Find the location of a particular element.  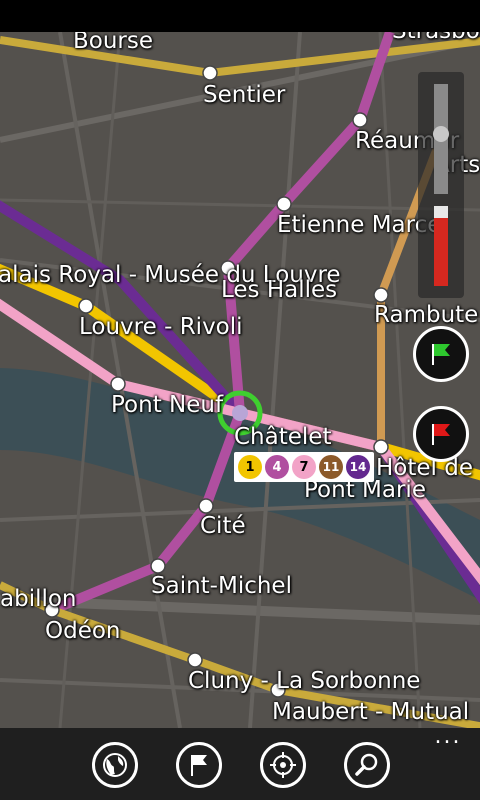

search-button is located at coordinates (367, 765).